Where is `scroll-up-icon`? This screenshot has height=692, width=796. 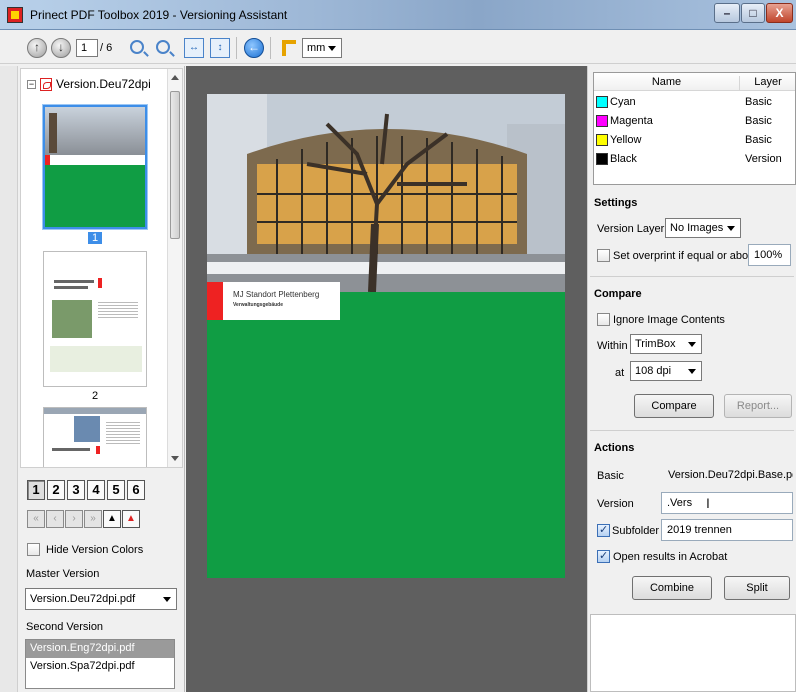 scroll-up-icon is located at coordinates (175, 77).